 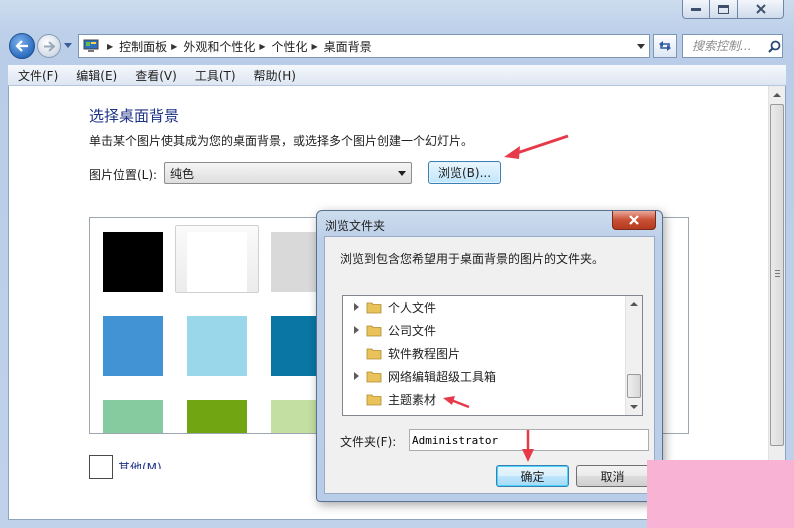 What do you see at coordinates (182, 173) in the screenshot?
I see `picture-location-value: 纯色` at bounding box center [182, 173].